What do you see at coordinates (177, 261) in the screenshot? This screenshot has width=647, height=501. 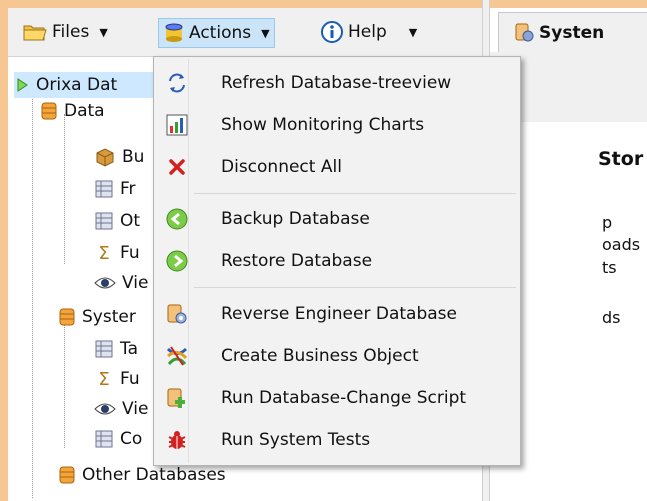 I see `restore-icon` at bounding box center [177, 261].